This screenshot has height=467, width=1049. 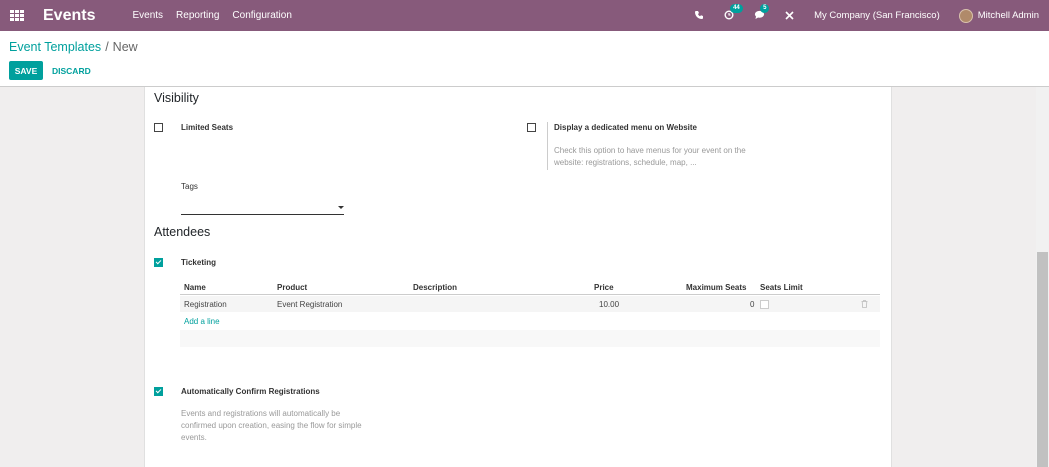 What do you see at coordinates (736, 8) in the screenshot?
I see `activity-count-badge: 44` at bounding box center [736, 8].